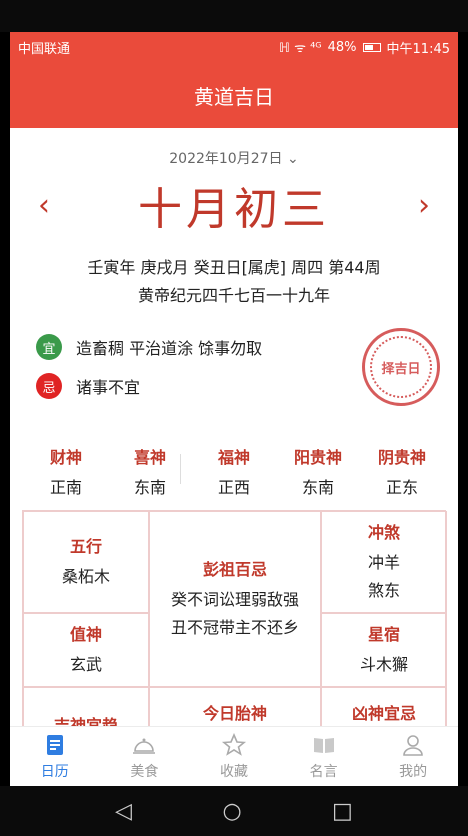 This screenshot has width=468, height=836. I want to click on cell-value-line2: 煞东, so click(383, 590).